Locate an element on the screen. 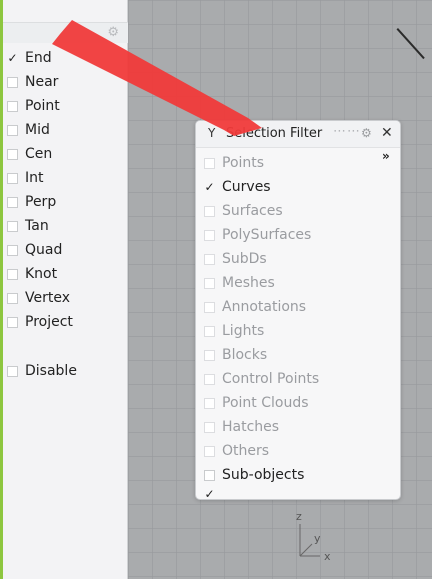 The height and width of the screenshot is (579, 432). osnap-item-point: Point is located at coordinates (40, 106).